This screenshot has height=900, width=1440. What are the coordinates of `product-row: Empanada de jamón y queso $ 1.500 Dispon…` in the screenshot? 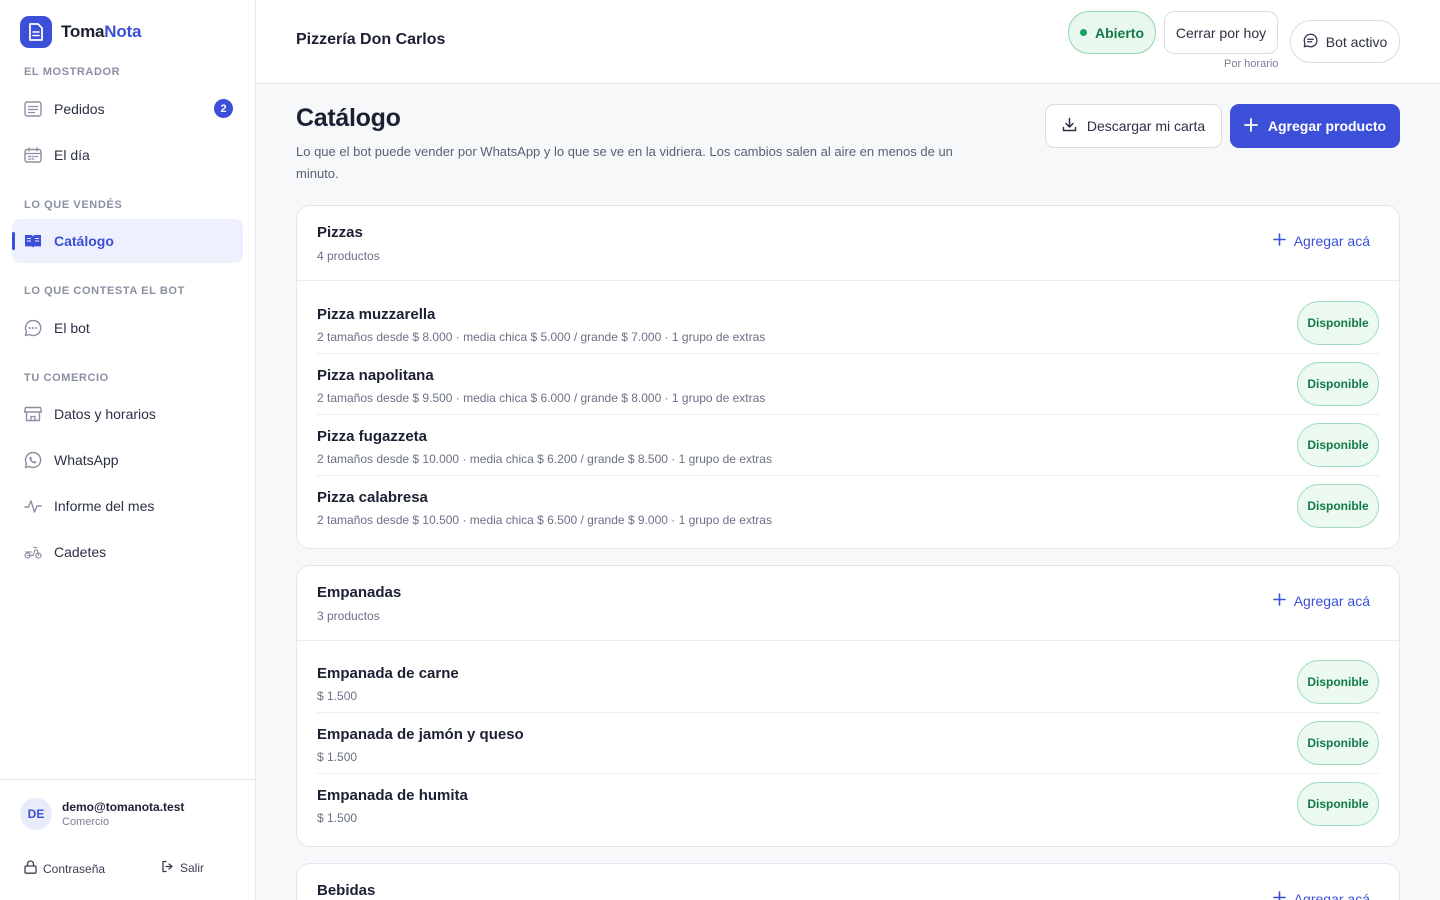 It's located at (848, 743).